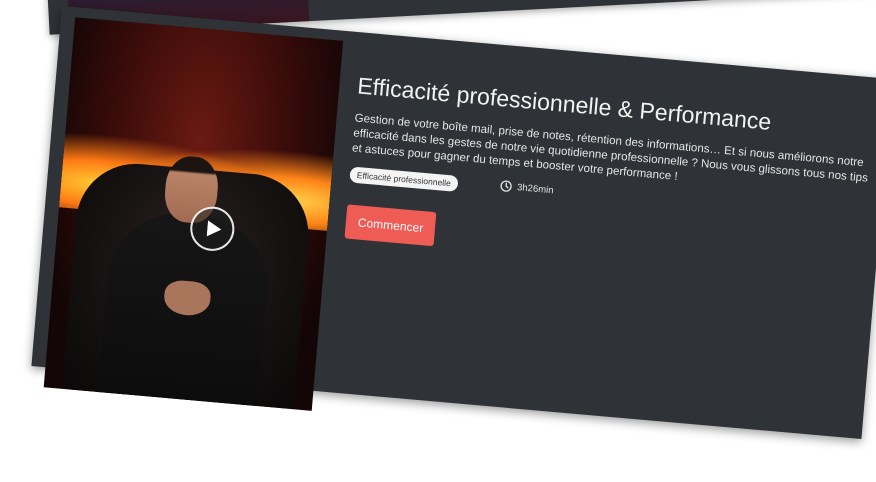 The image size is (876, 482). What do you see at coordinates (506, 186) in the screenshot?
I see `clock-icon` at bounding box center [506, 186].